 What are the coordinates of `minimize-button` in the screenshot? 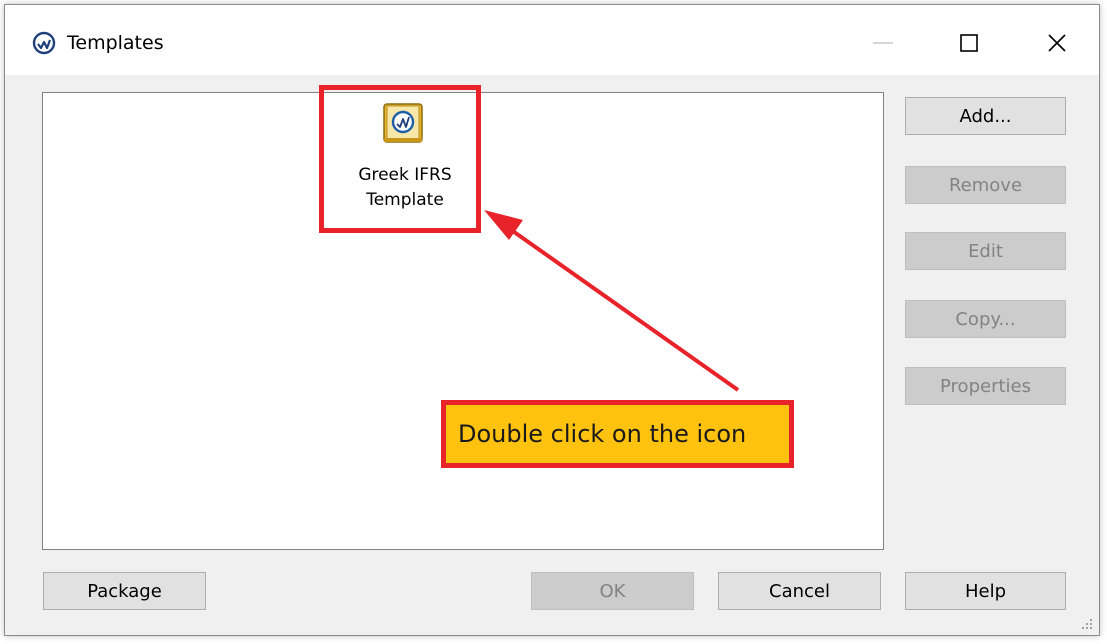 It's located at (883, 43).